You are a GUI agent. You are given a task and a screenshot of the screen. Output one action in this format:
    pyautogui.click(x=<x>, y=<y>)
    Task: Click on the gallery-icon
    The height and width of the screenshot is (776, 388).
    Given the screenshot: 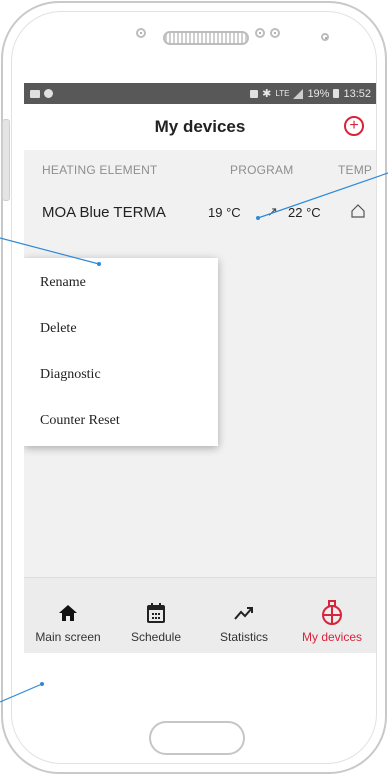 What is the action you would take?
    pyautogui.click(x=35, y=93)
    